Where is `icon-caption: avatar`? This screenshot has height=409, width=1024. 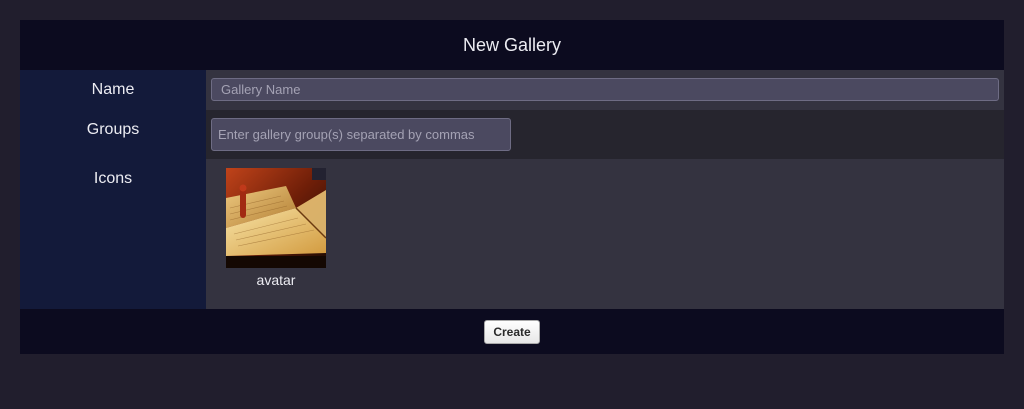 icon-caption: avatar is located at coordinates (276, 280).